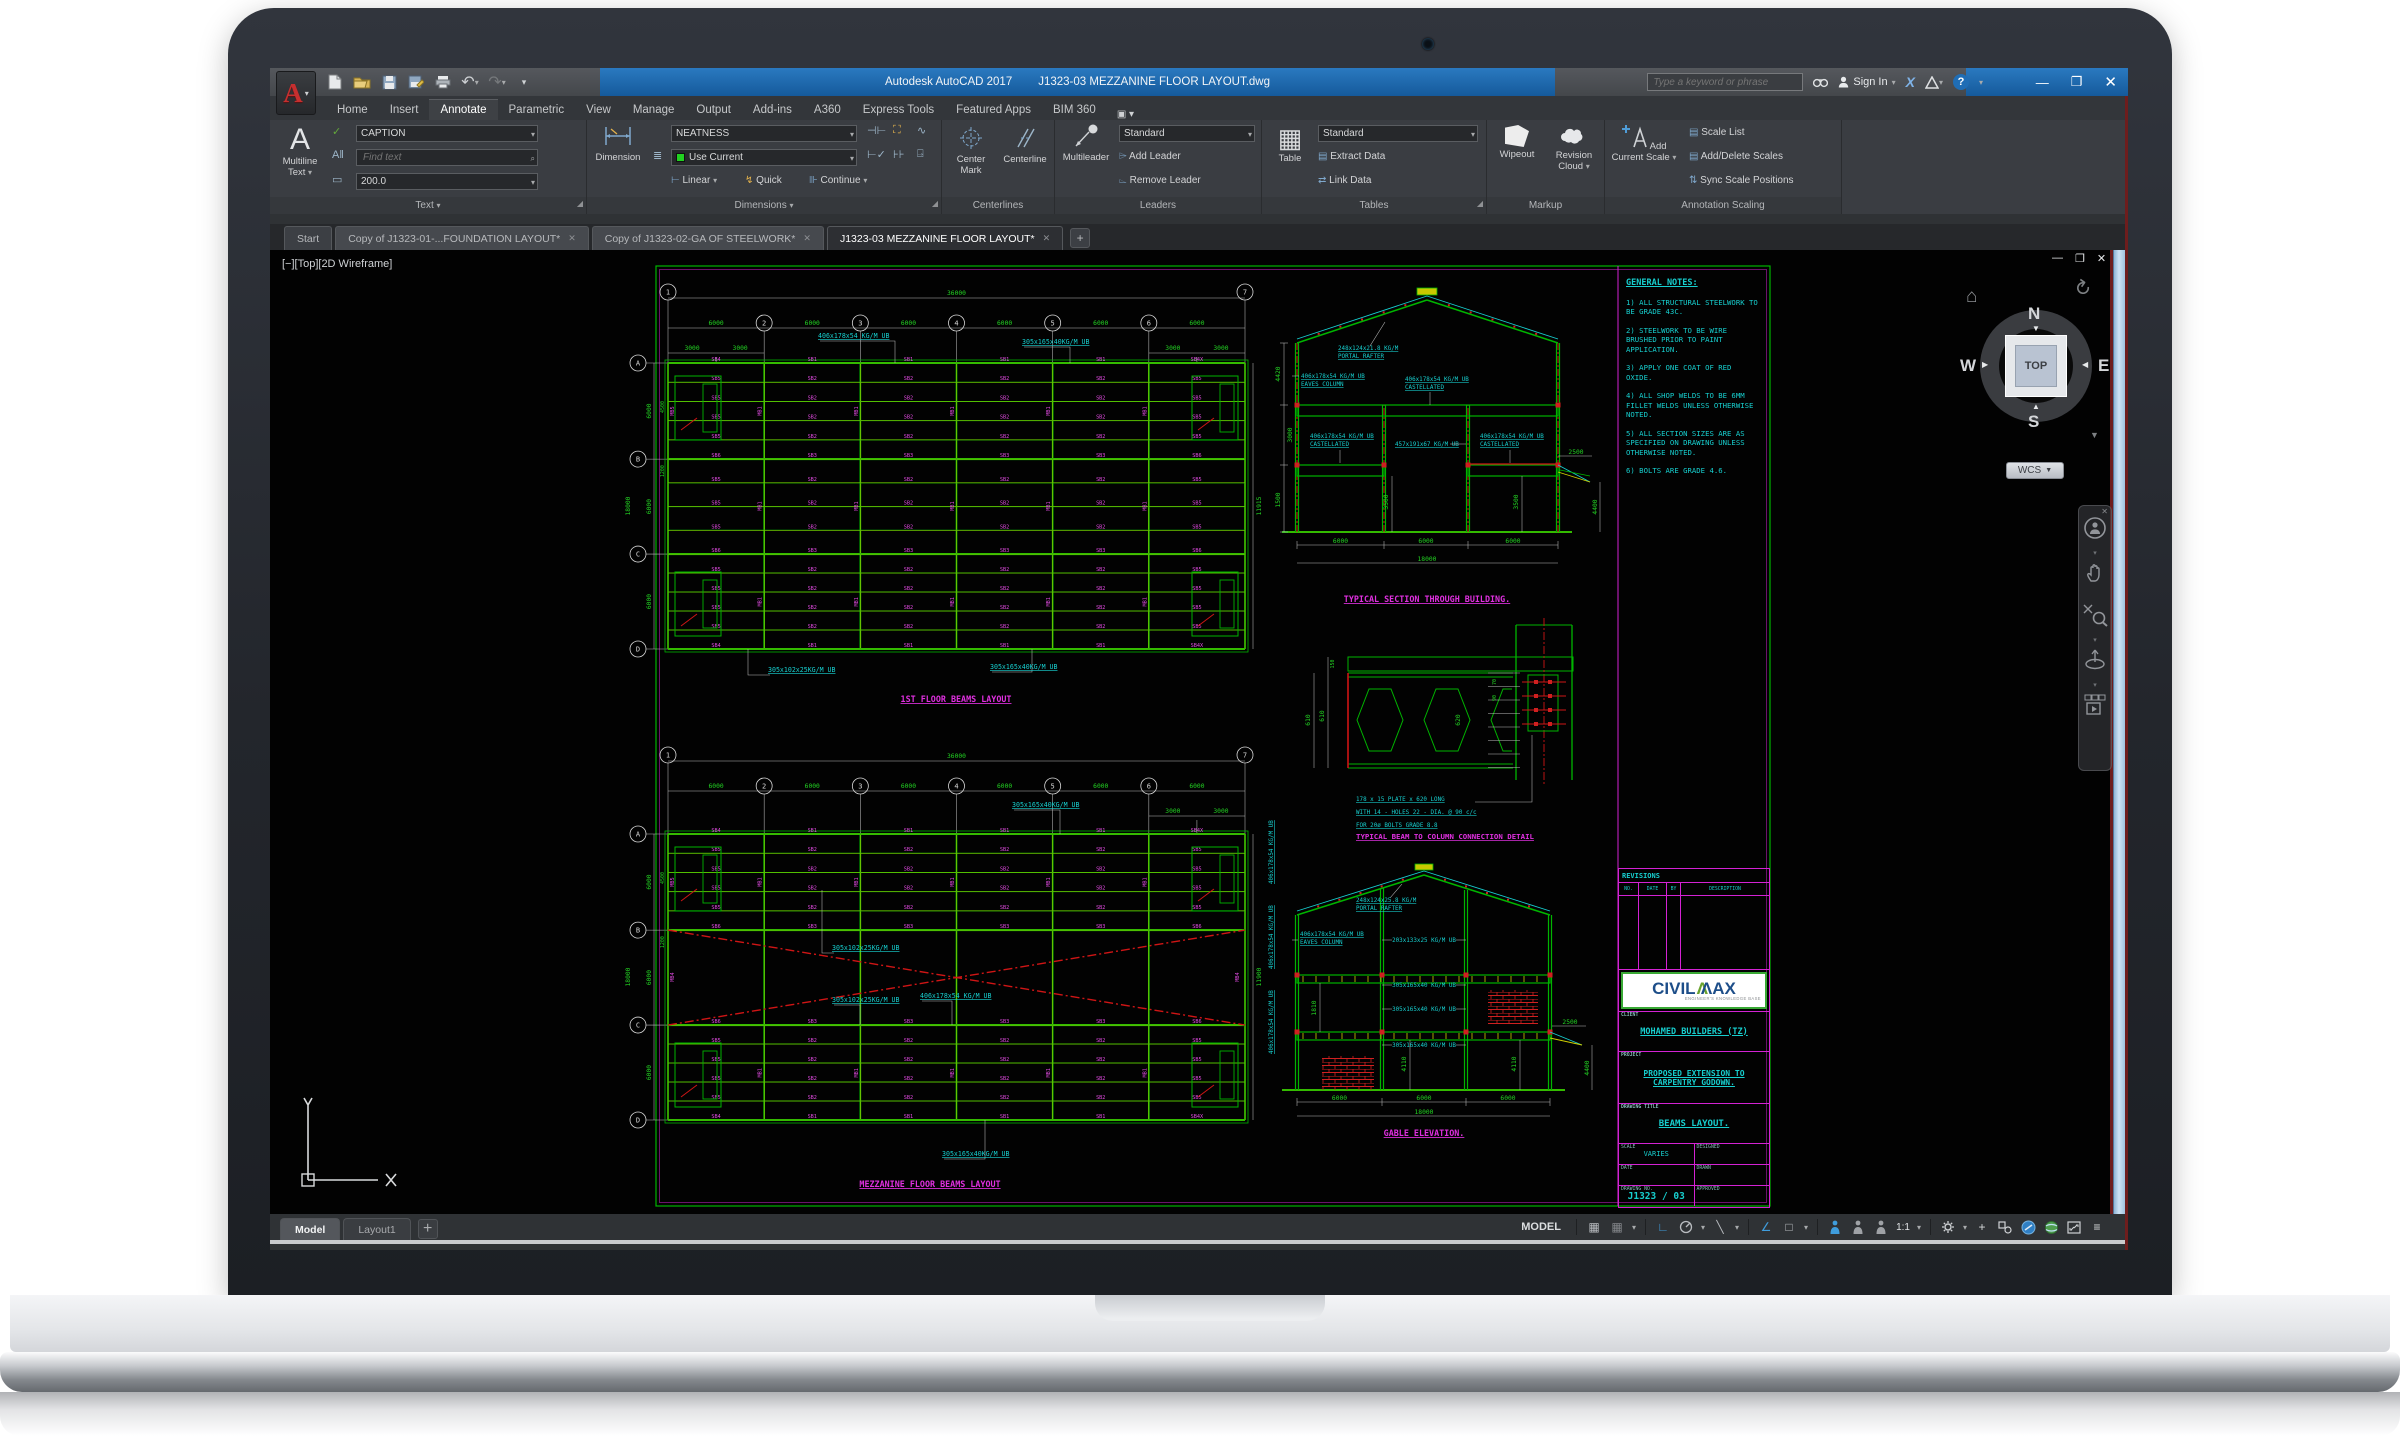  Describe the element at coordinates (764, 157) in the screenshot. I see `dim-layer-dropdown: Use Current ▾` at that location.